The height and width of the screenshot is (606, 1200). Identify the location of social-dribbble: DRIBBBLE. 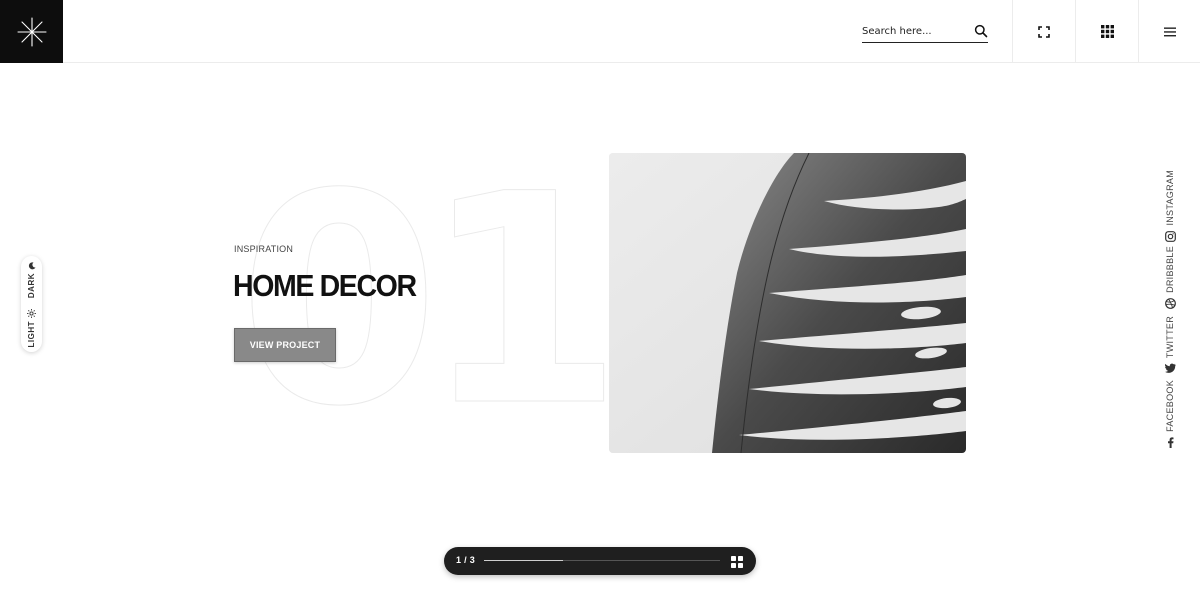
(1170, 277).